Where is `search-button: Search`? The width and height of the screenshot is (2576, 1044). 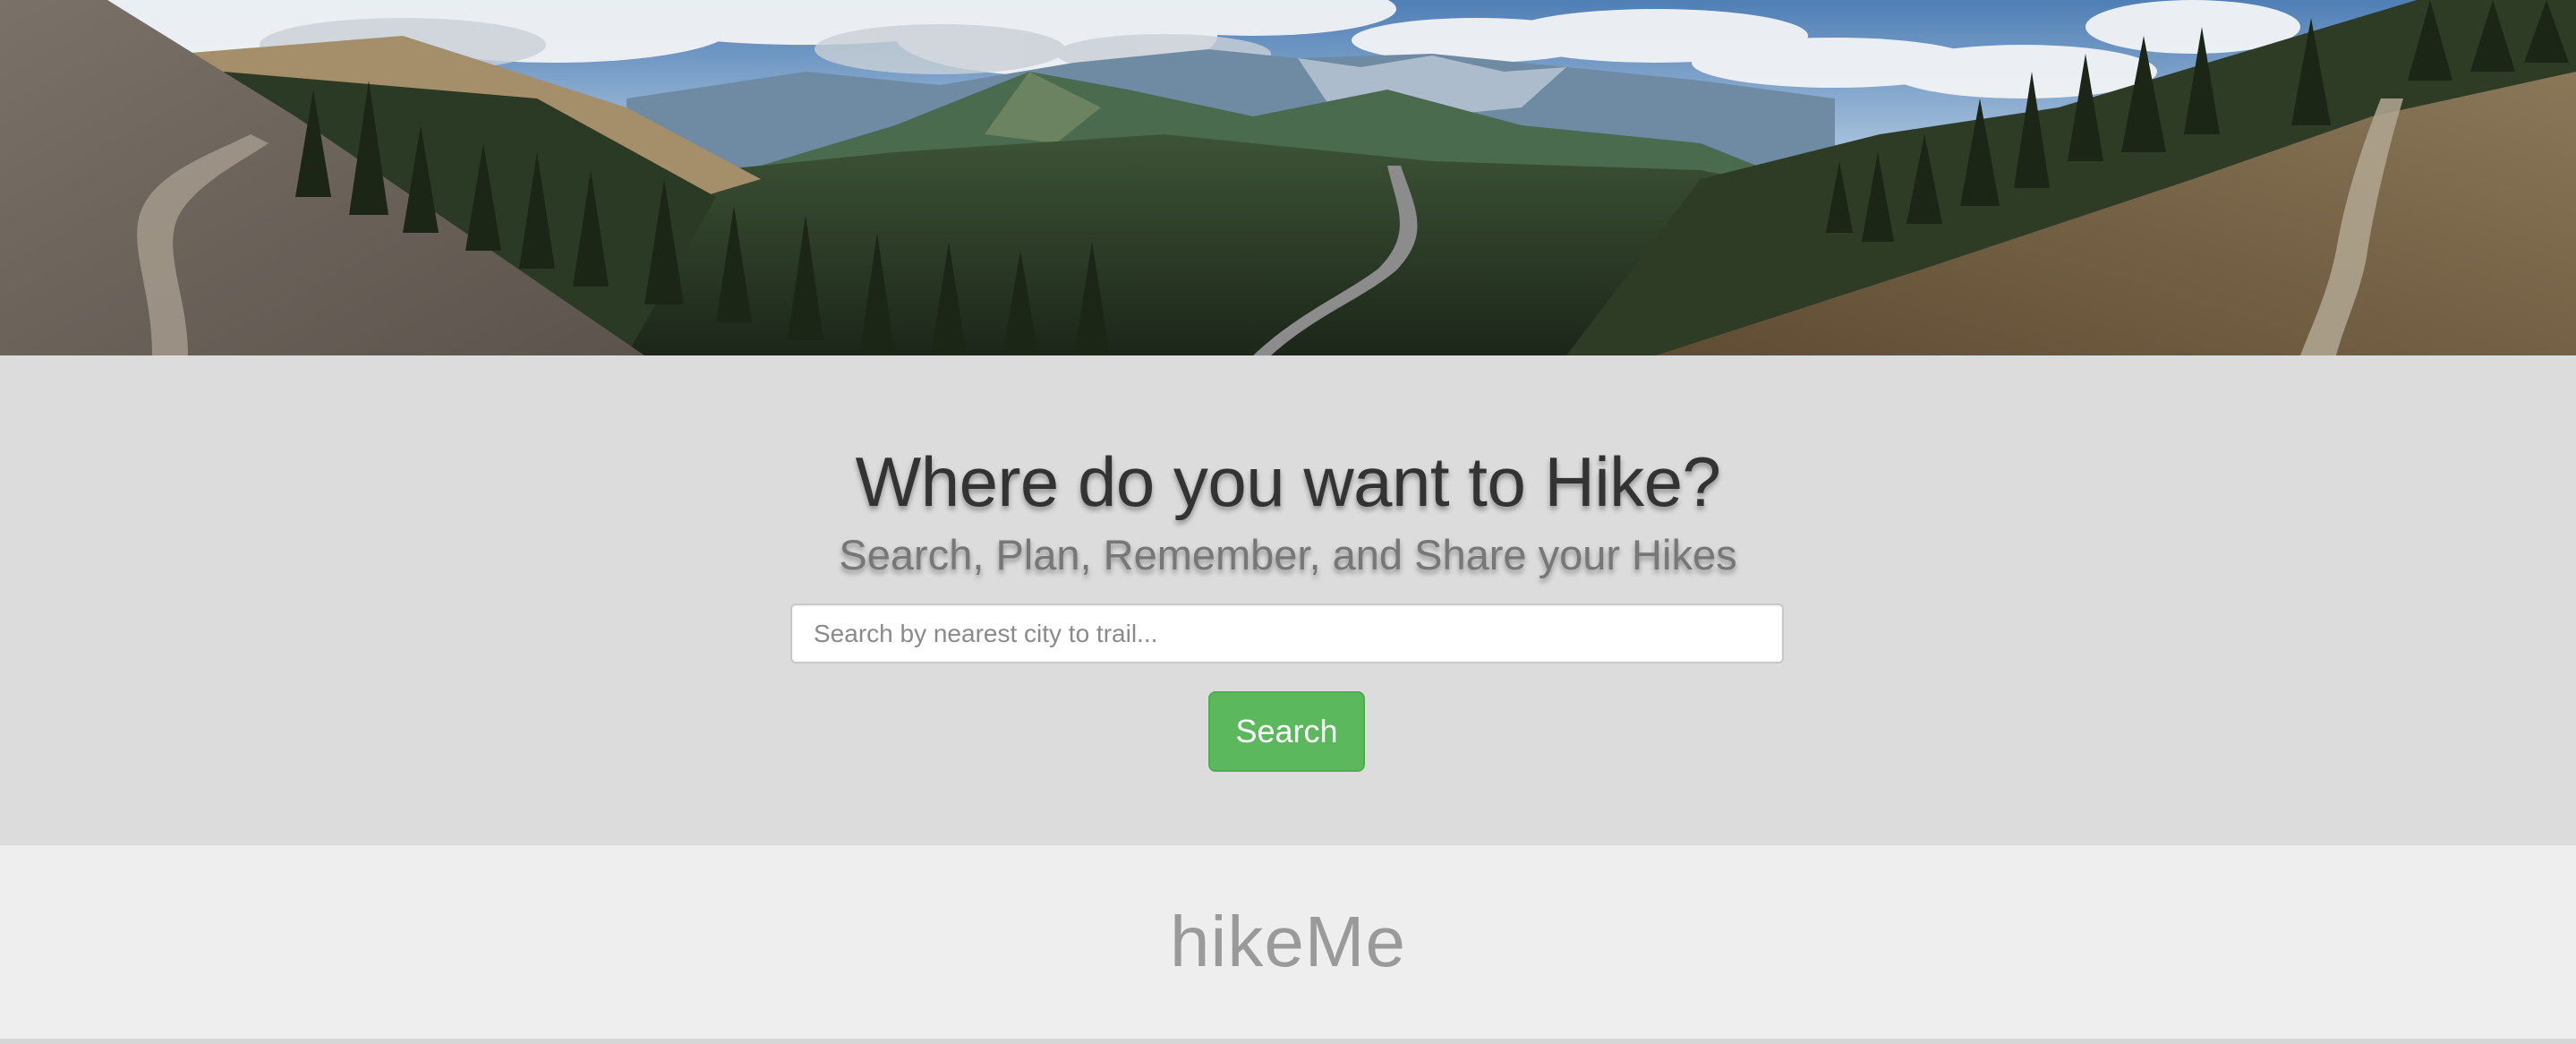
search-button: Search is located at coordinates (1286, 732).